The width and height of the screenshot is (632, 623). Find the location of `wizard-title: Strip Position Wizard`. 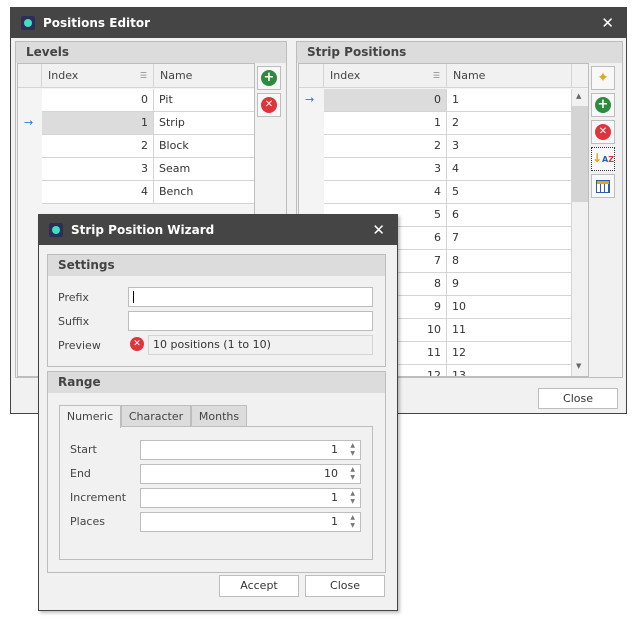

wizard-title: Strip Position Wizard is located at coordinates (143, 230).